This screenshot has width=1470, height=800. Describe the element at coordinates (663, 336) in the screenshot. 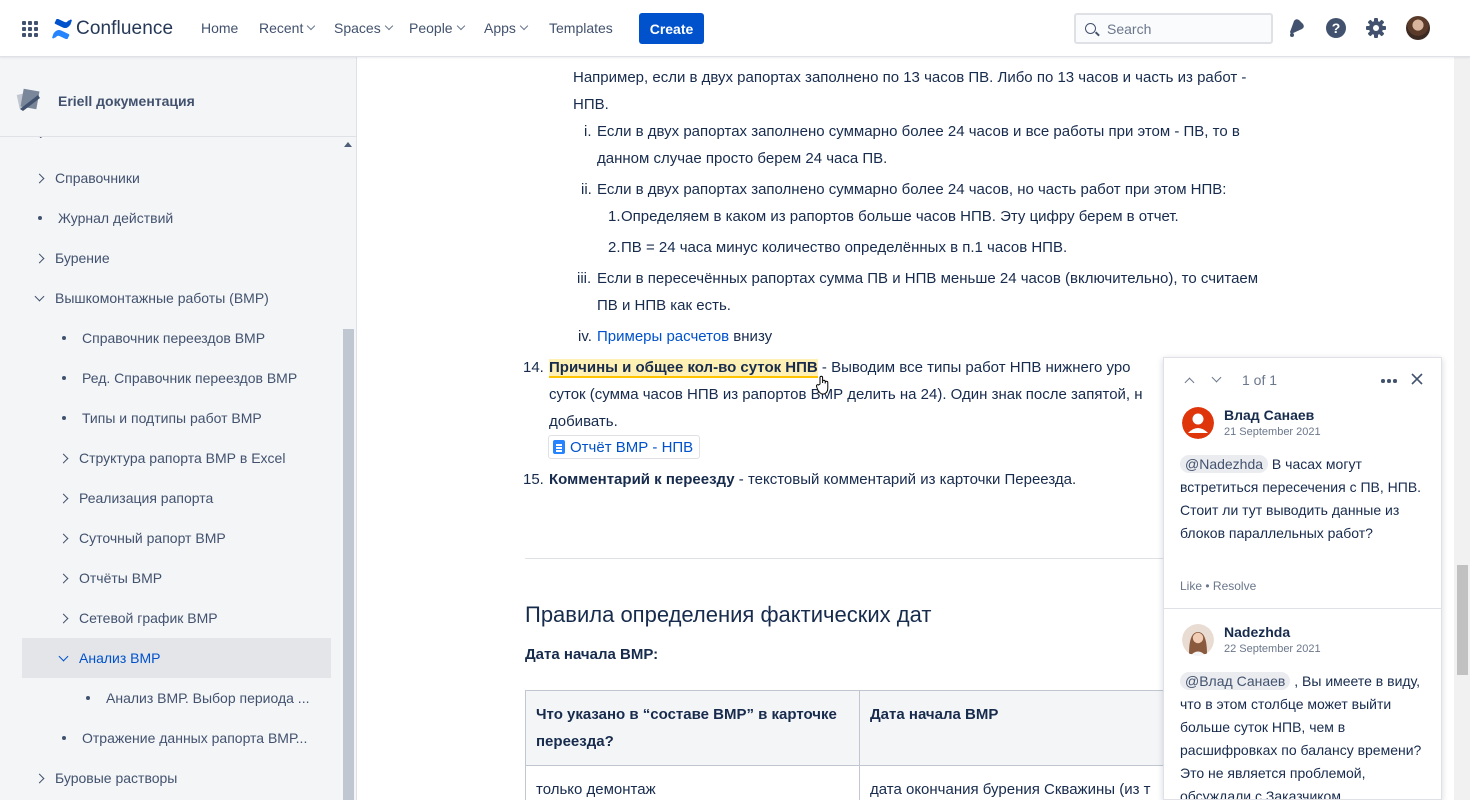

I see `examples-link: Примеры расчетов` at that location.